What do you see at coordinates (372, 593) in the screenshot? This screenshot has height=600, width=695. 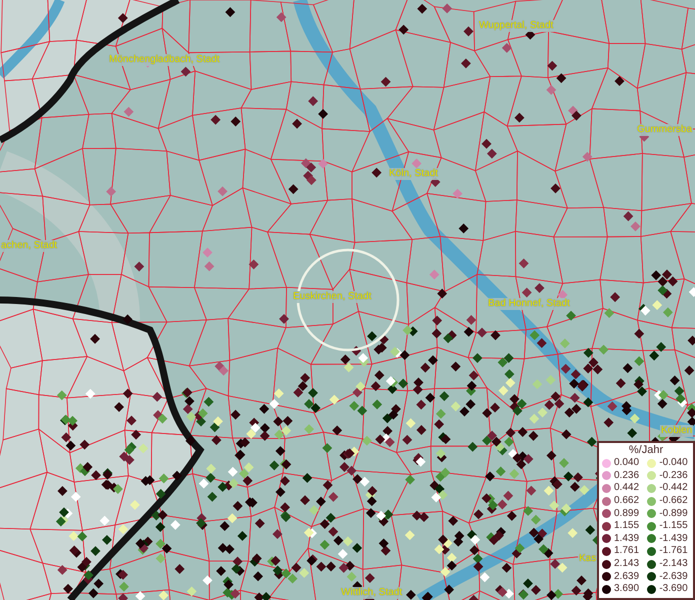 I see `place-label: Wittlich, Stadt` at bounding box center [372, 593].